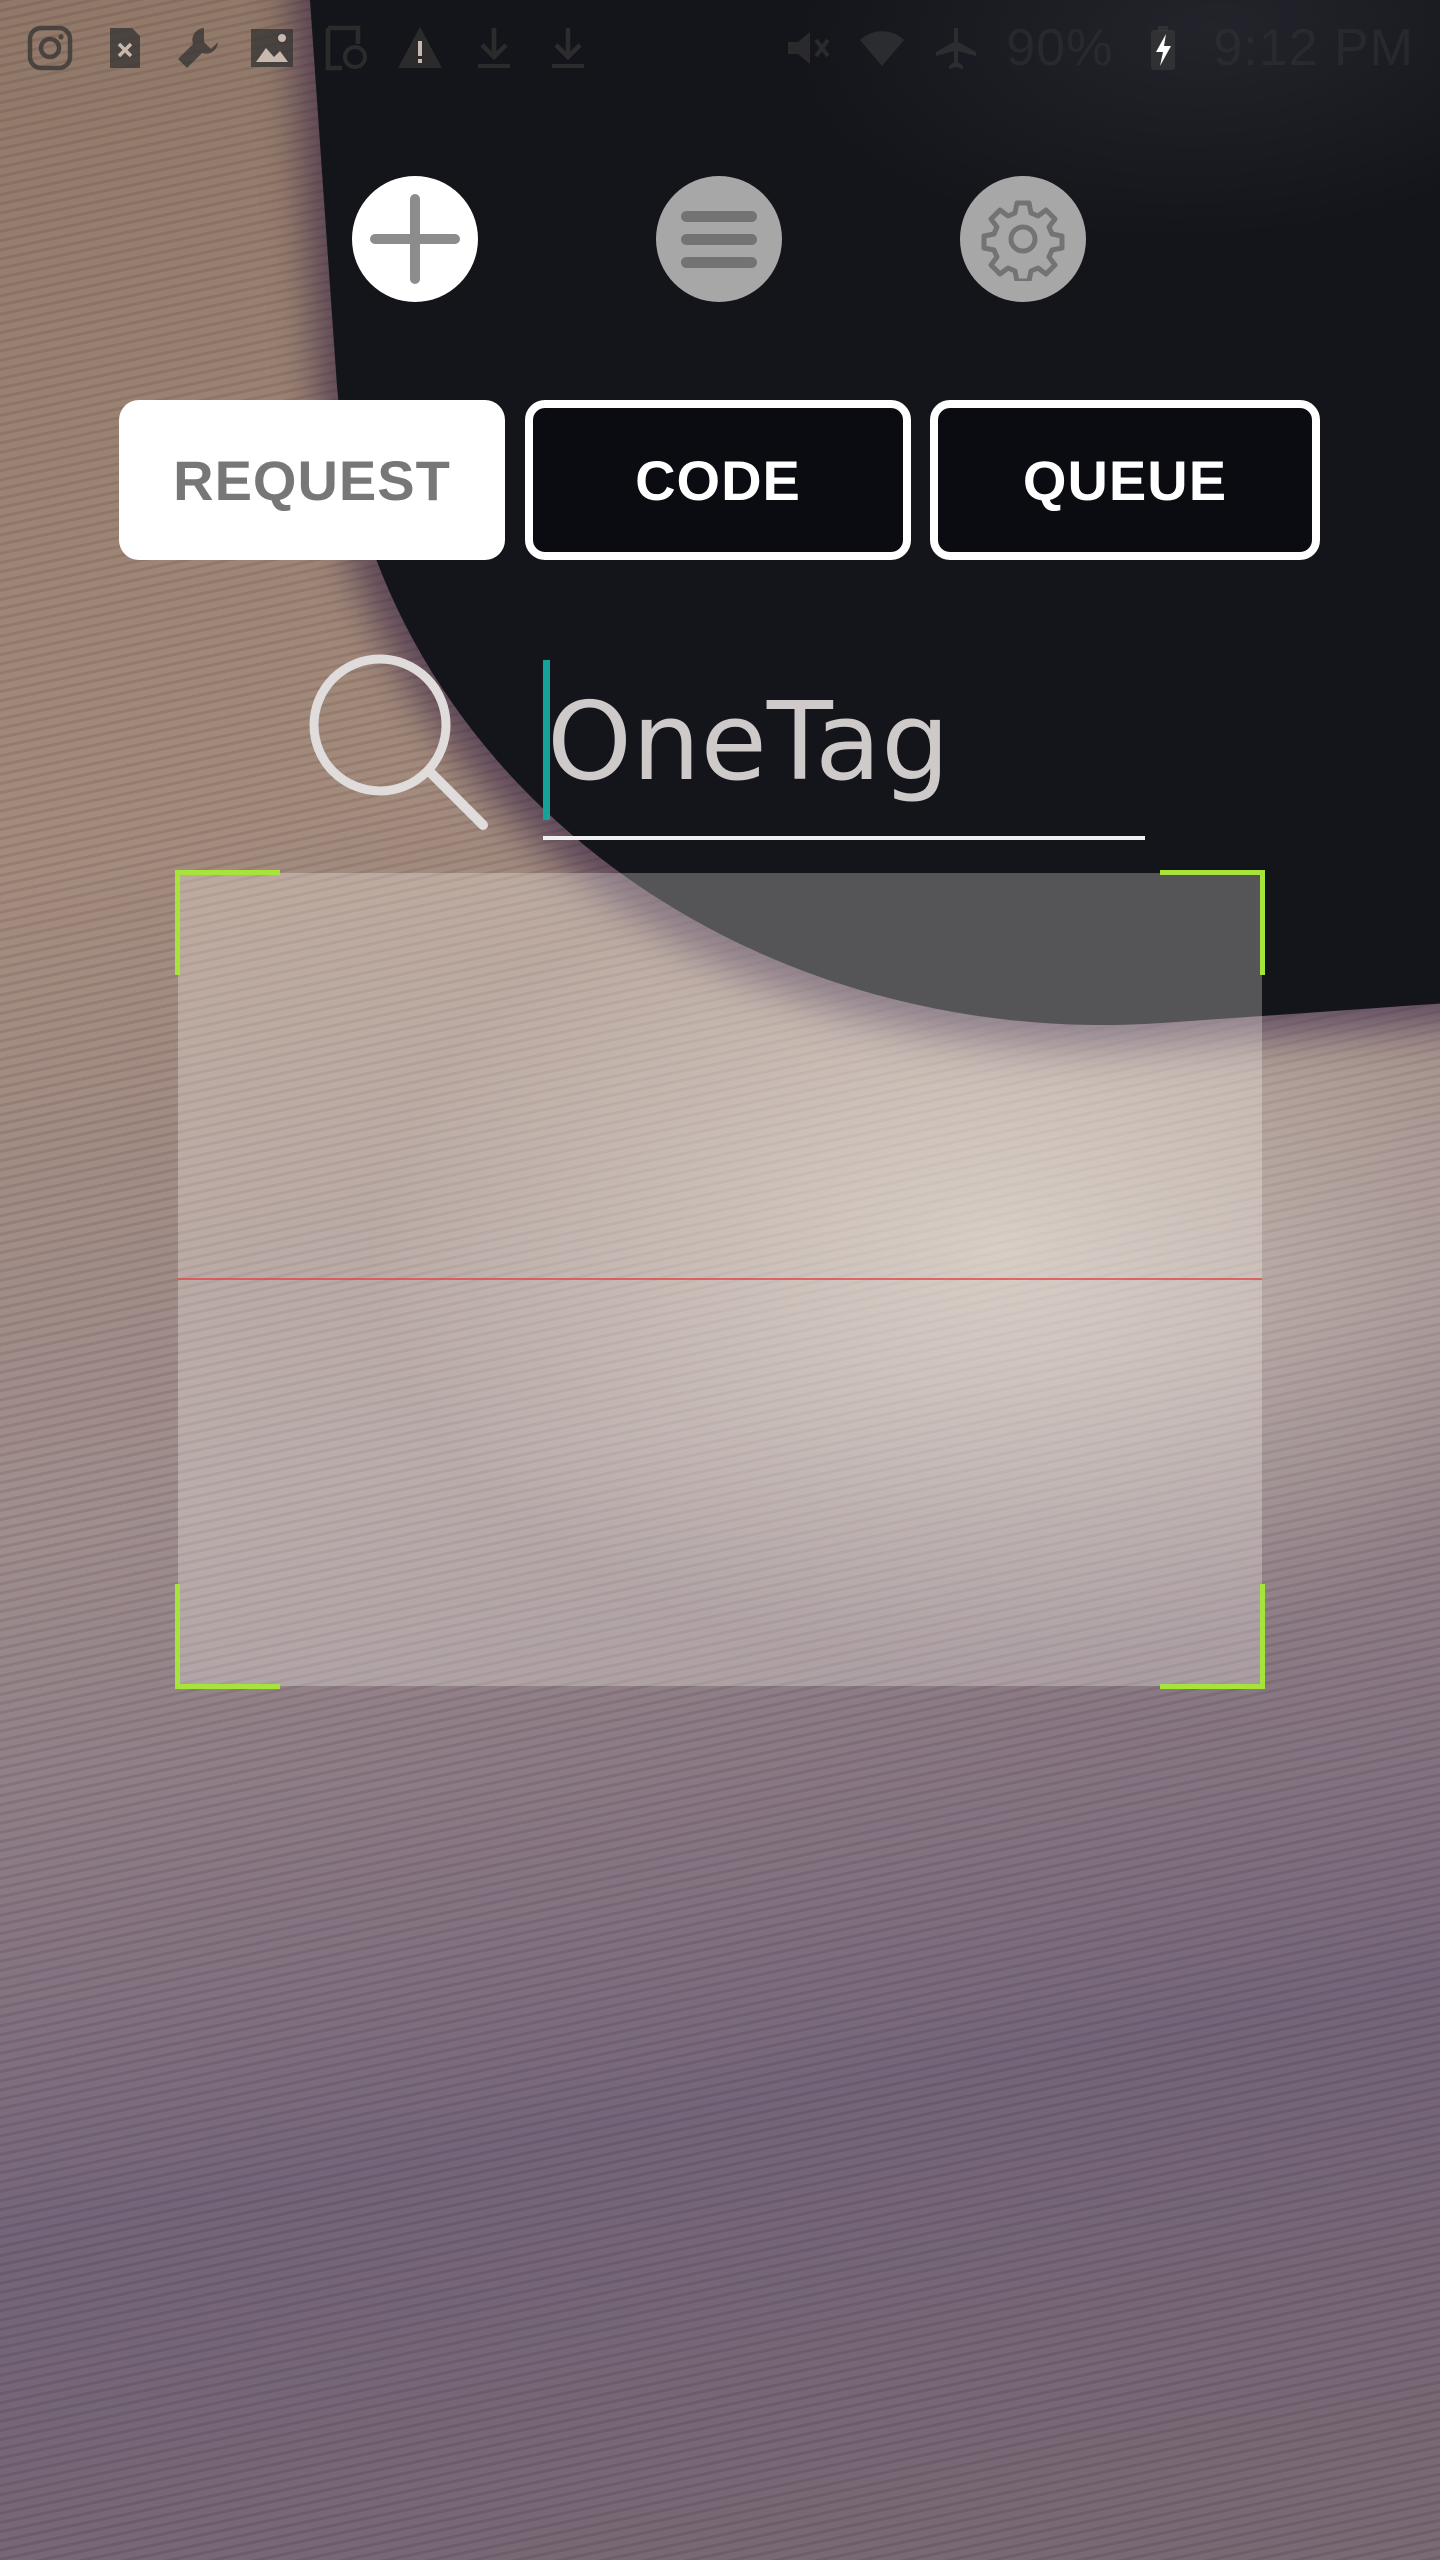  What do you see at coordinates (808, 48) in the screenshot?
I see `mute-icon` at bounding box center [808, 48].